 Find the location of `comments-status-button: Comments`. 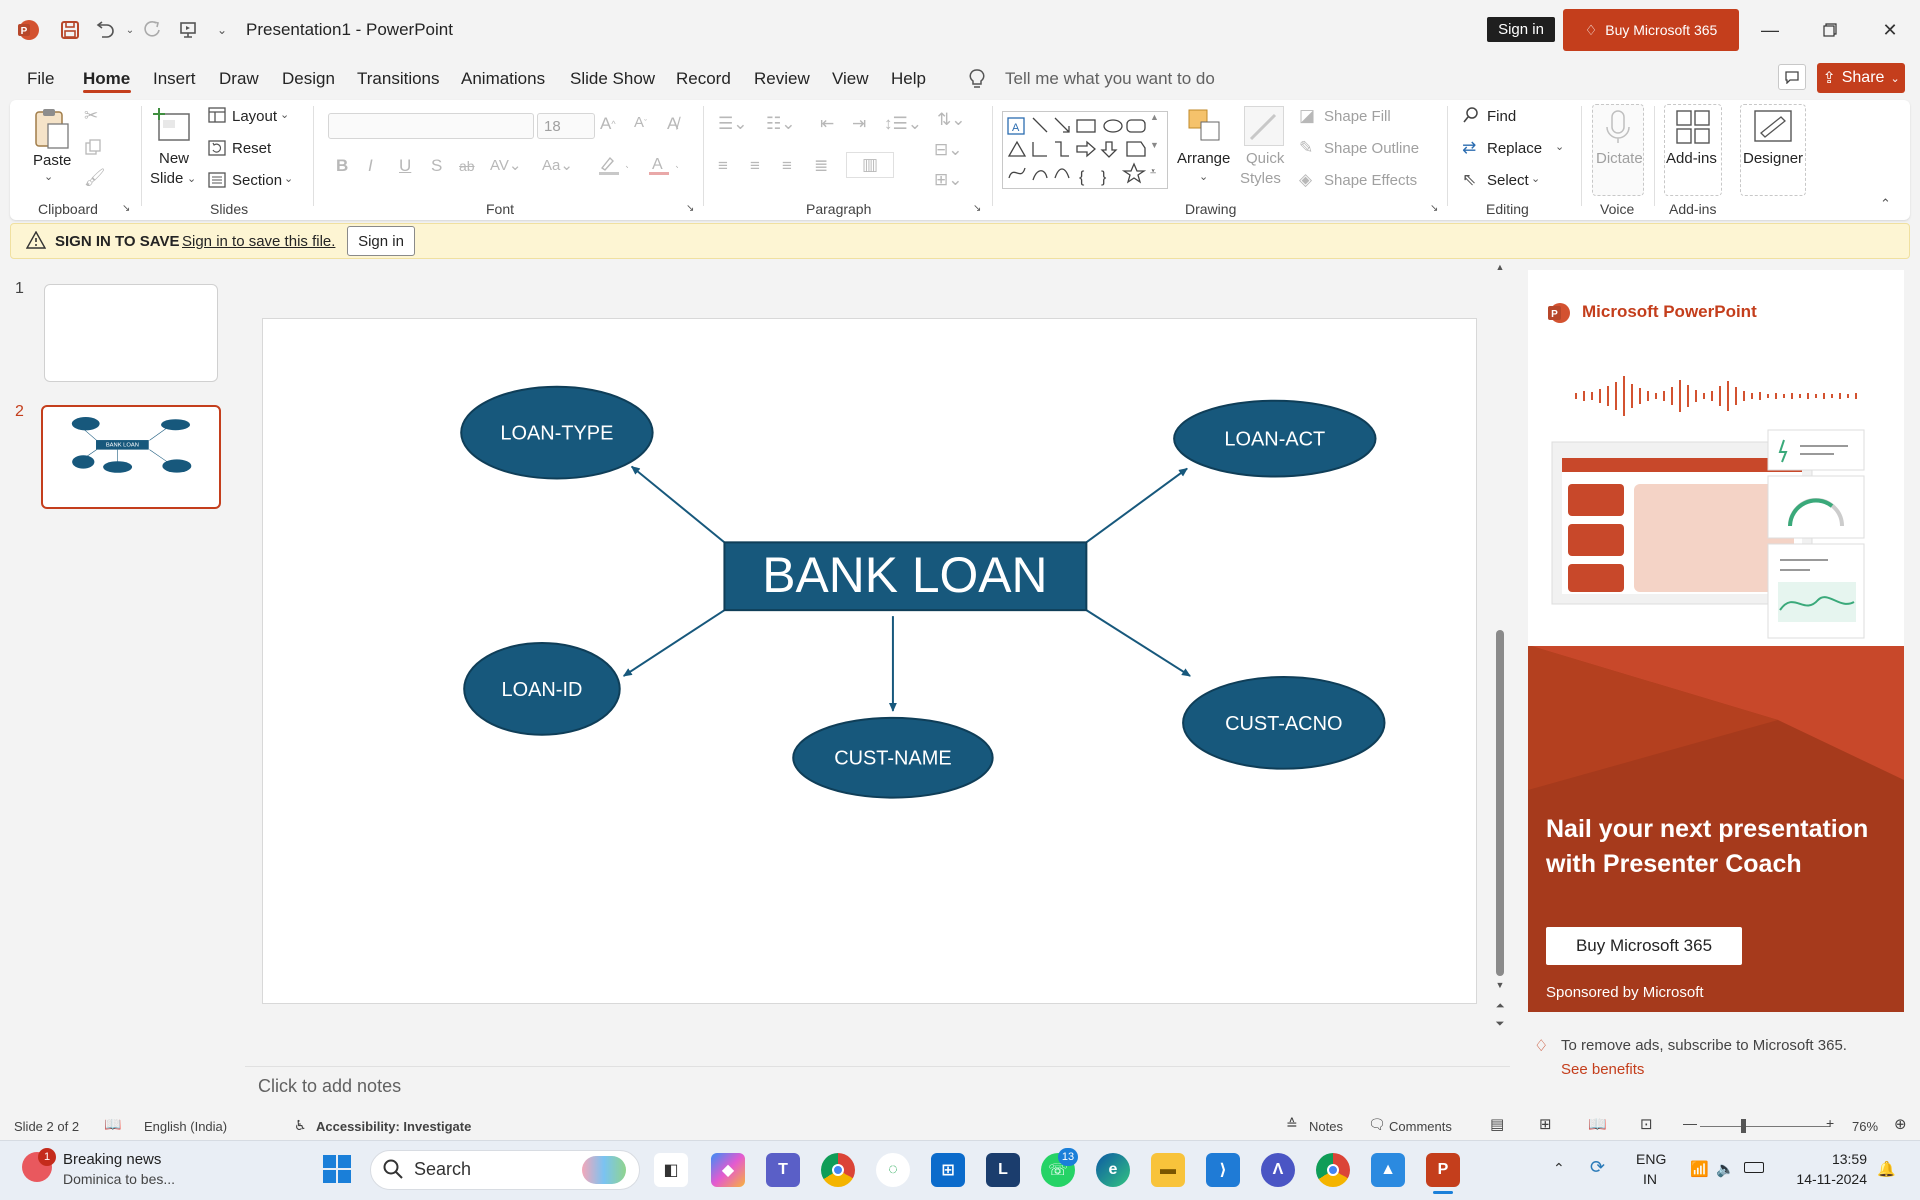

comments-status-button: Comments is located at coordinates (1420, 1126).